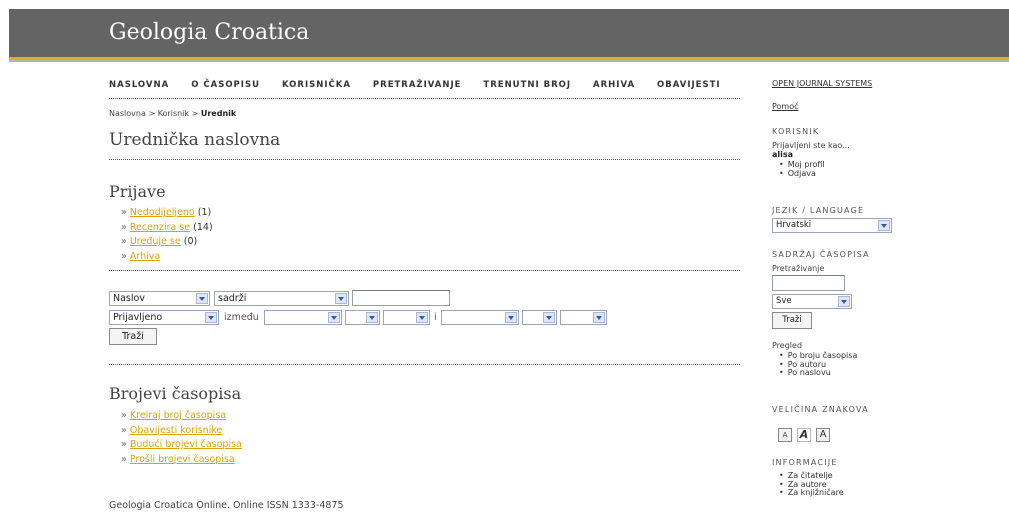 The width and height of the screenshot is (1009, 517). Describe the element at coordinates (783, 154) in the screenshot. I see `username: alisa` at that location.